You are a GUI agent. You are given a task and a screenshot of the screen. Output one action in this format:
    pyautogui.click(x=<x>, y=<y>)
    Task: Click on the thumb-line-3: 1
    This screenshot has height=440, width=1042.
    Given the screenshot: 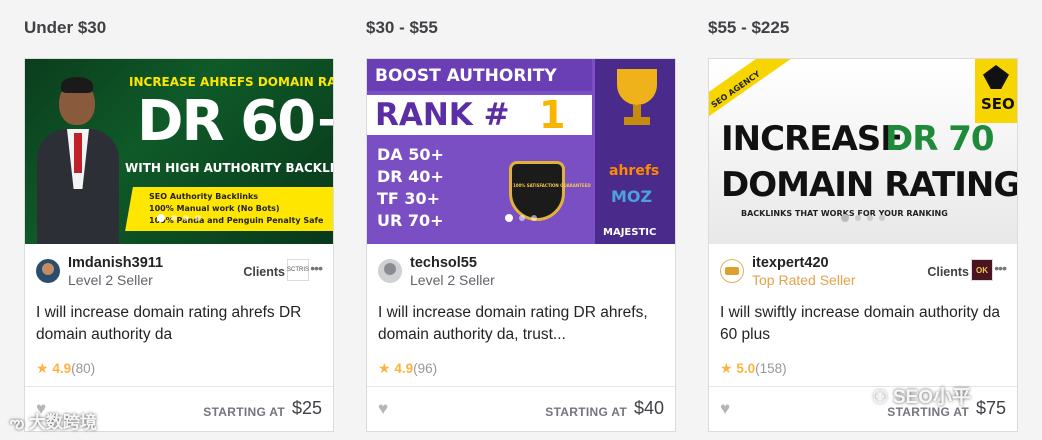 What is the action you would take?
    pyautogui.click(x=552, y=115)
    